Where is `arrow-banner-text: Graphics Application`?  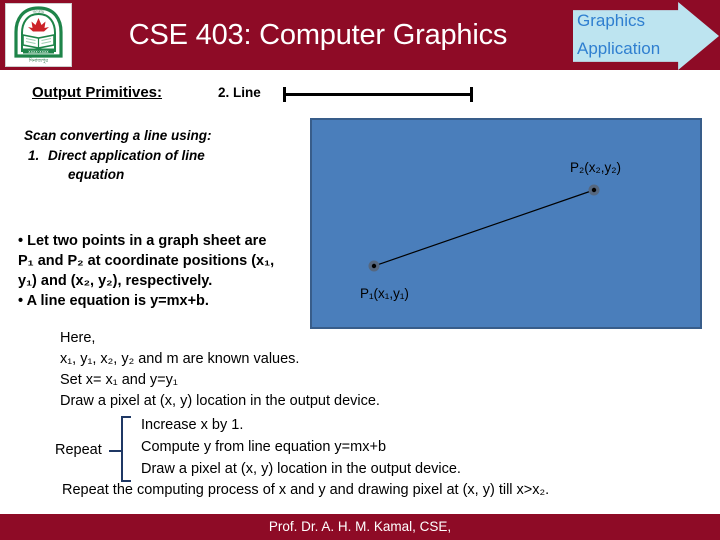 arrow-banner-text: Graphics Application is located at coordinates (632, 35).